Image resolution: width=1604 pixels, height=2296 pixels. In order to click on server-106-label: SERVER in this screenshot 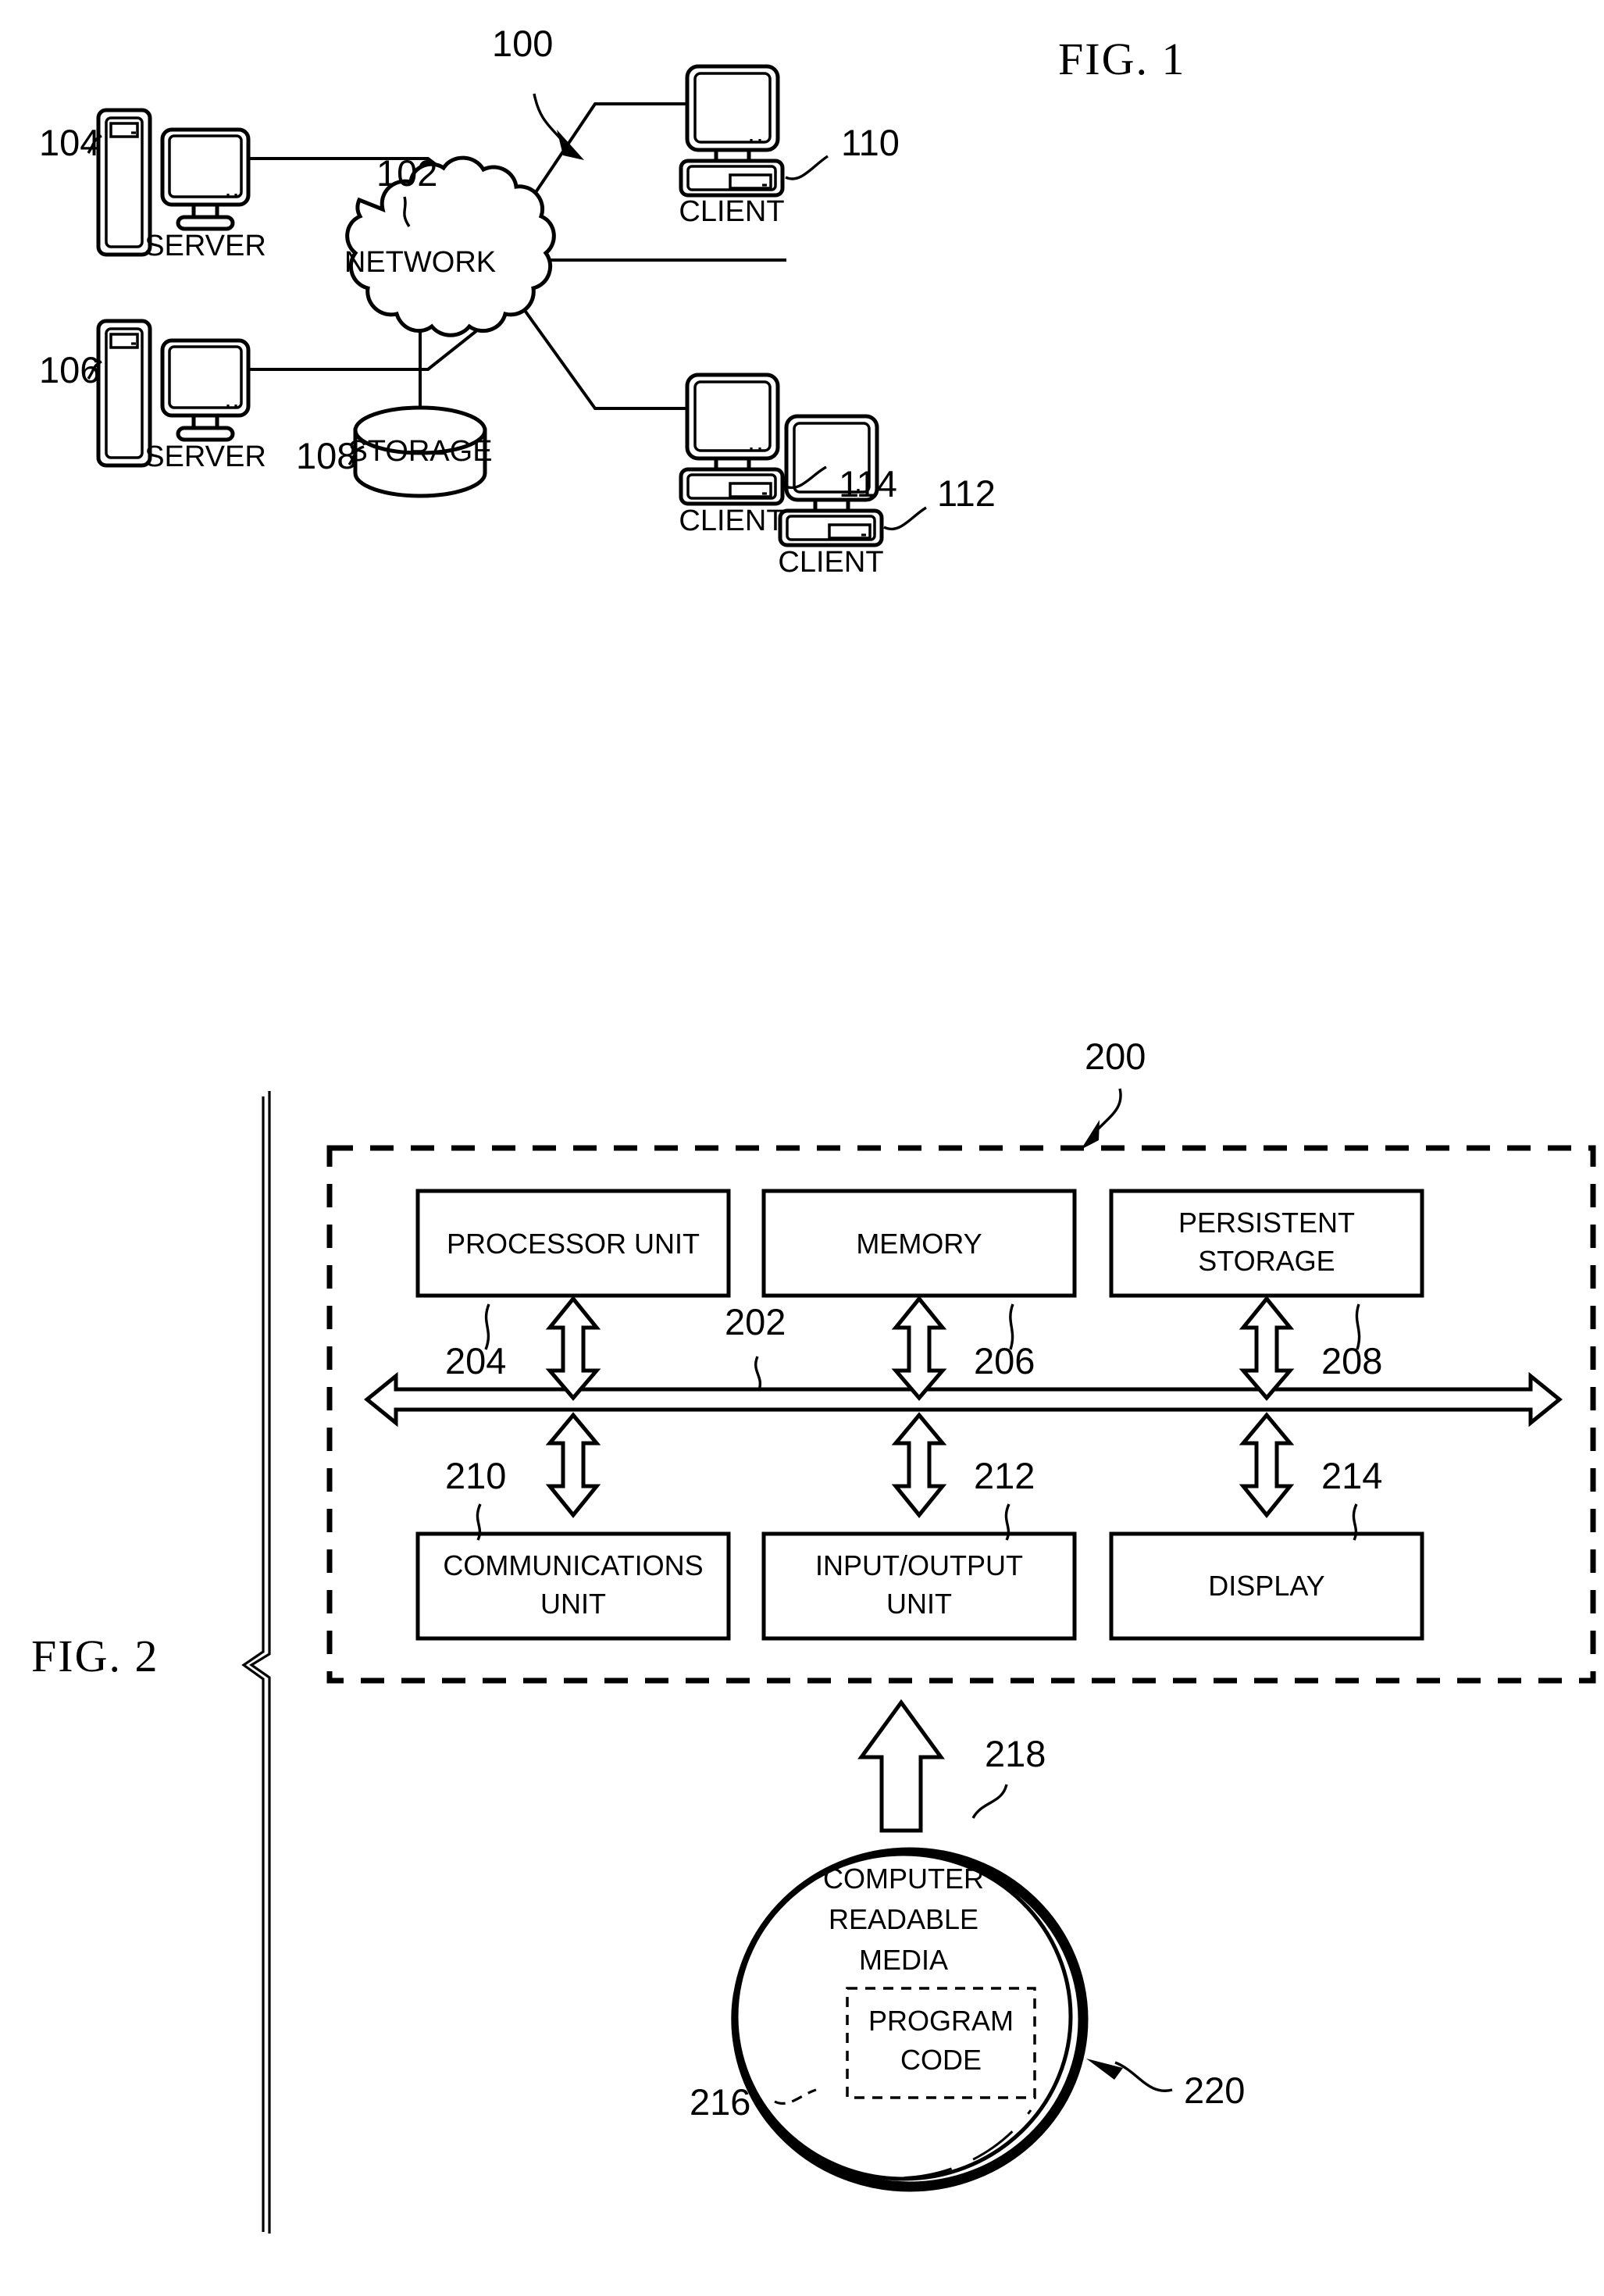, I will do `click(205, 456)`.